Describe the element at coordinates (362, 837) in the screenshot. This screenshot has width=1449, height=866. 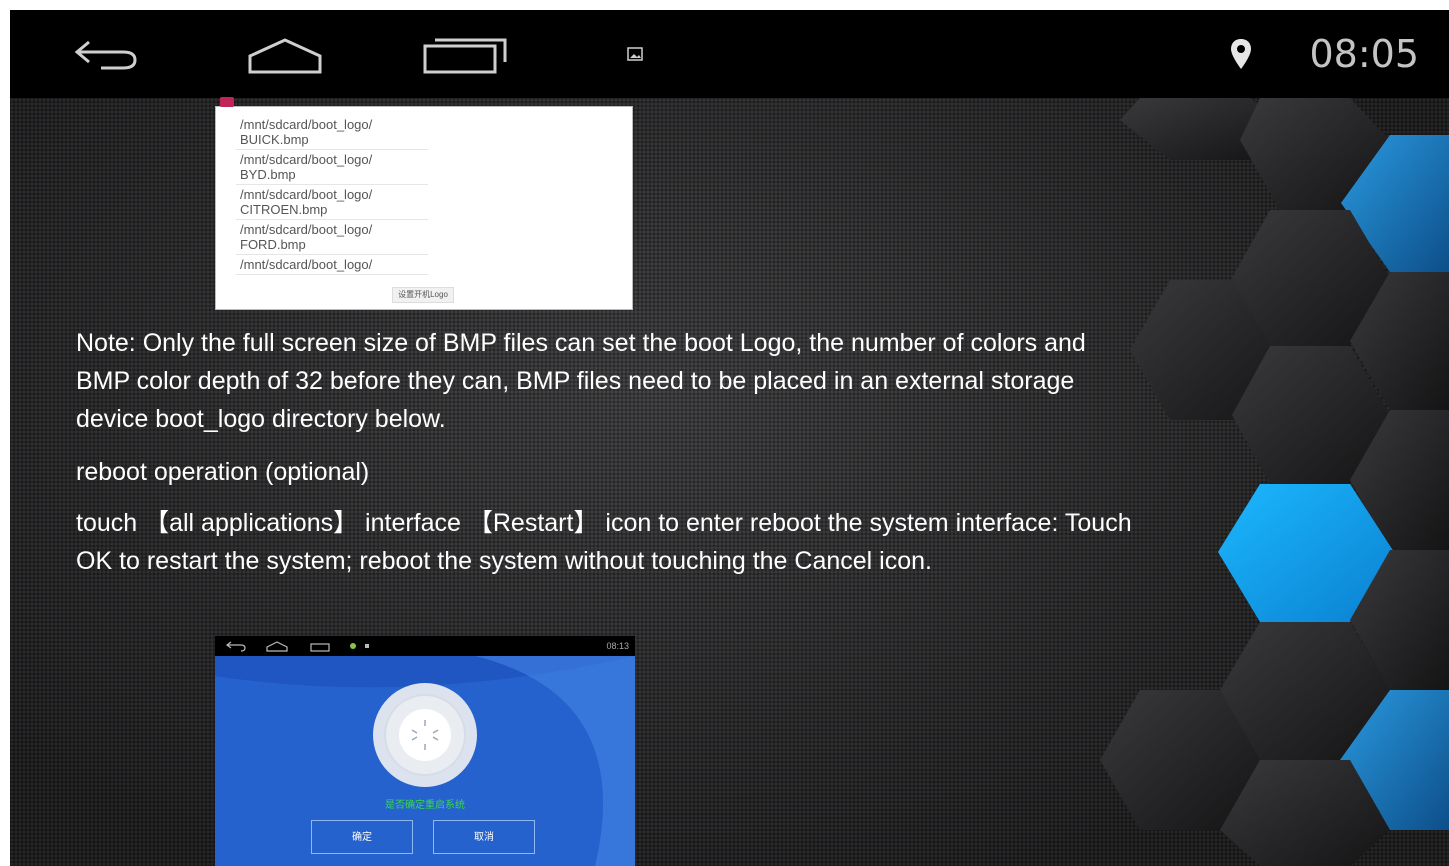
I see `restart-ok-button: 确定` at that location.